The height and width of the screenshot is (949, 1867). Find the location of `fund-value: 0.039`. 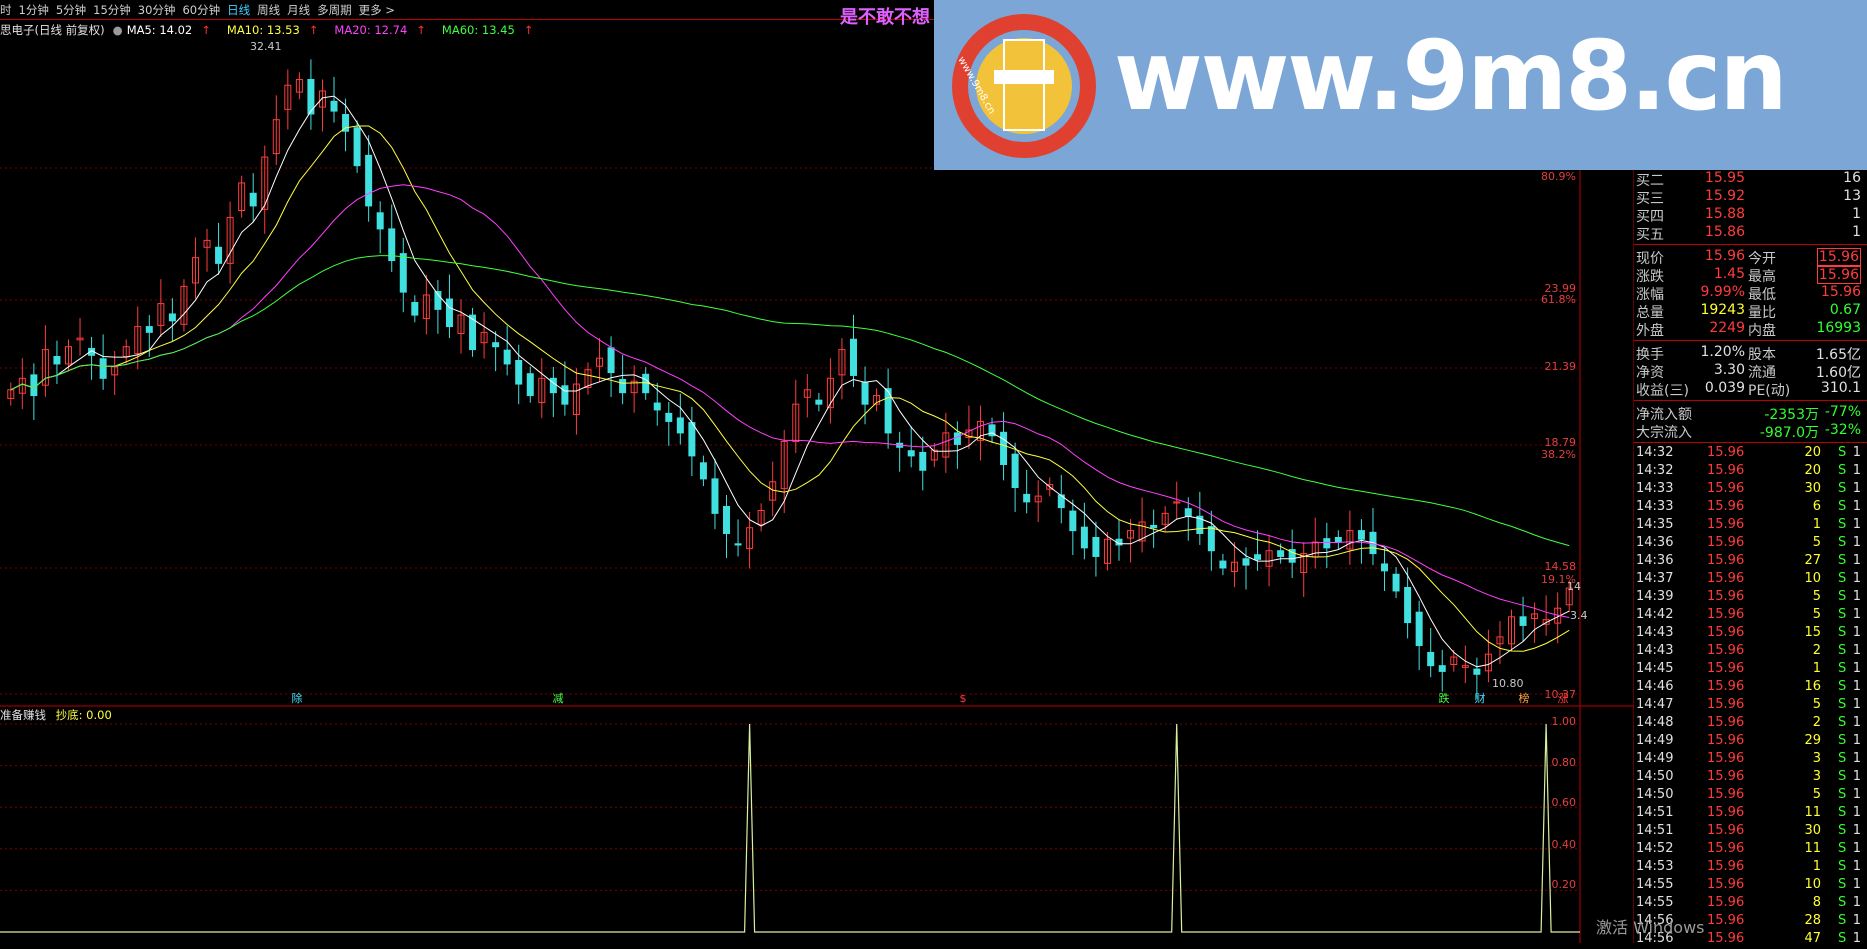

fund-value: 0.039 is located at coordinates (1724, 388).